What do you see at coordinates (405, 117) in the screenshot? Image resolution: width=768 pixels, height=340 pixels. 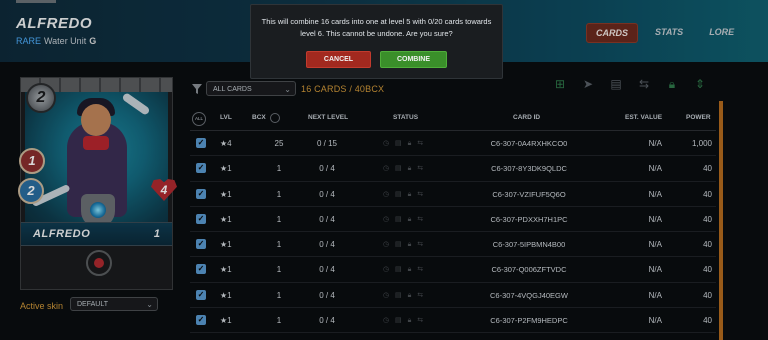 I see `col-status: STATUS` at bounding box center [405, 117].